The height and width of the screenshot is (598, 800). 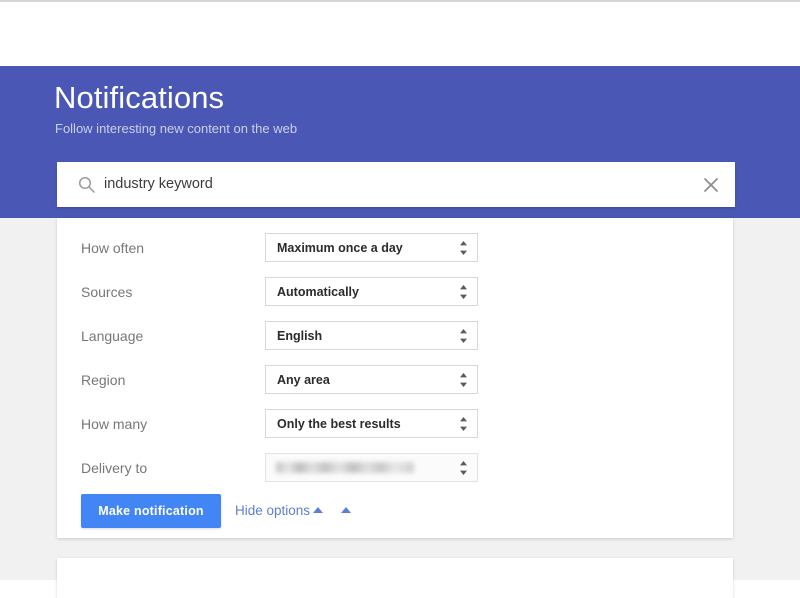 What do you see at coordinates (272, 511) in the screenshot?
I see `hide-options-link: Hide options` at bounding box center [272, 511].